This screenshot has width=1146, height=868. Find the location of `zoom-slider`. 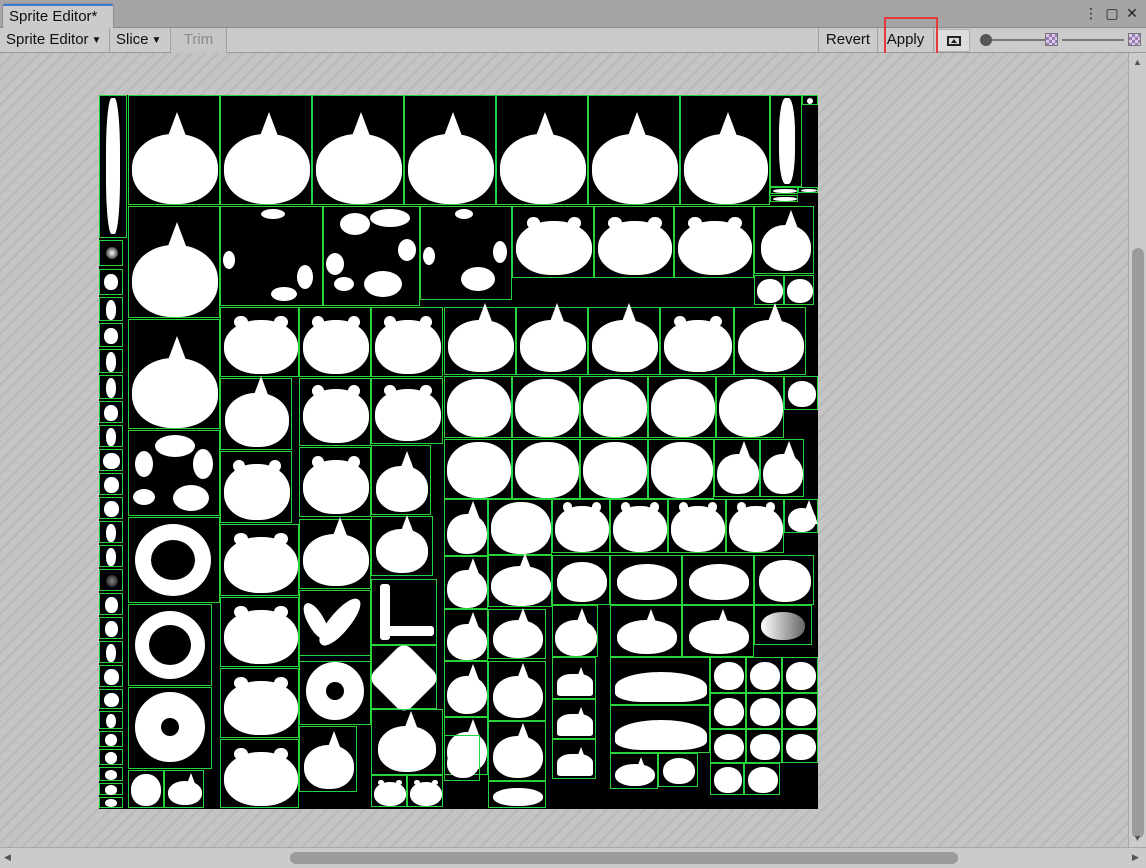

zoom-slider is located at coordinates (1013, 40).